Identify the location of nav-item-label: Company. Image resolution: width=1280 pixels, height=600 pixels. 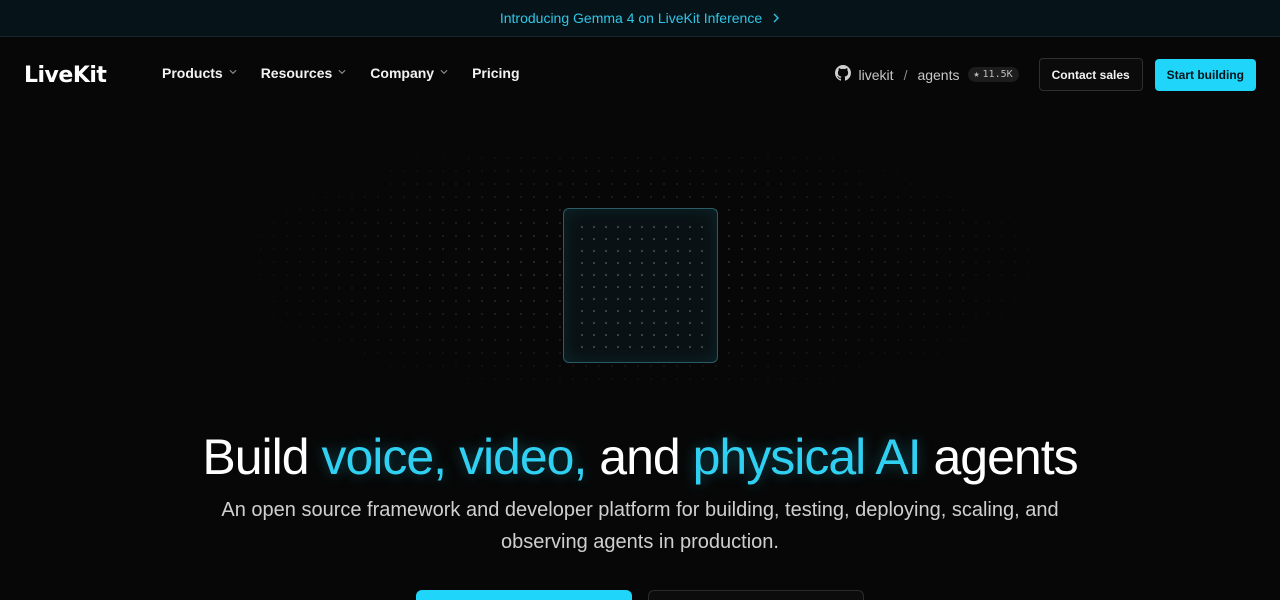
(402, 73).